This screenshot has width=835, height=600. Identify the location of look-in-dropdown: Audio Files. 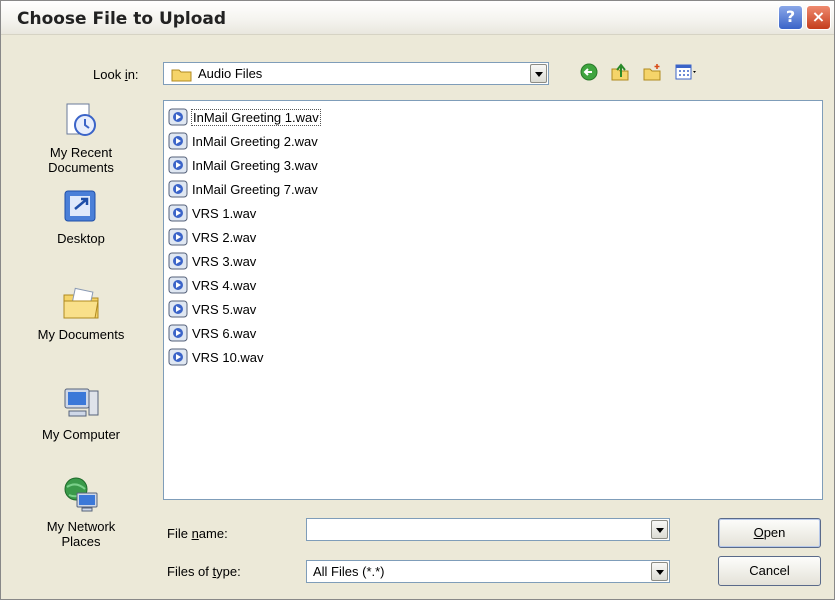
(356, 73).